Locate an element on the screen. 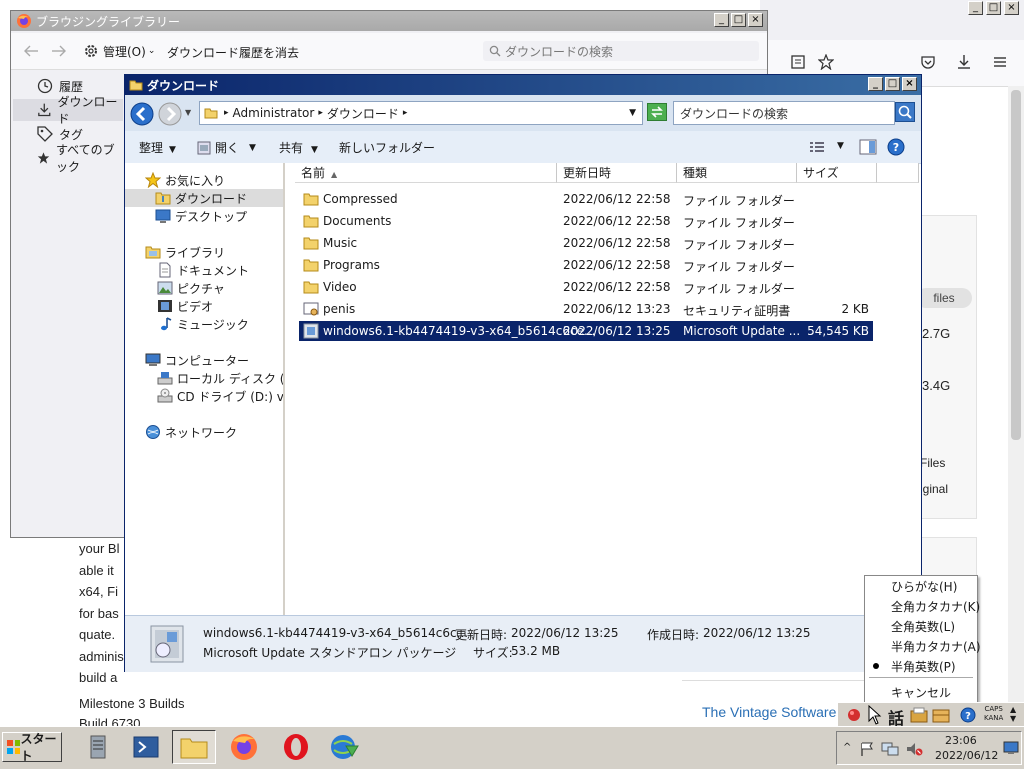  nav-item-desktop: デスクトップ is located at coordinates (201, 216).